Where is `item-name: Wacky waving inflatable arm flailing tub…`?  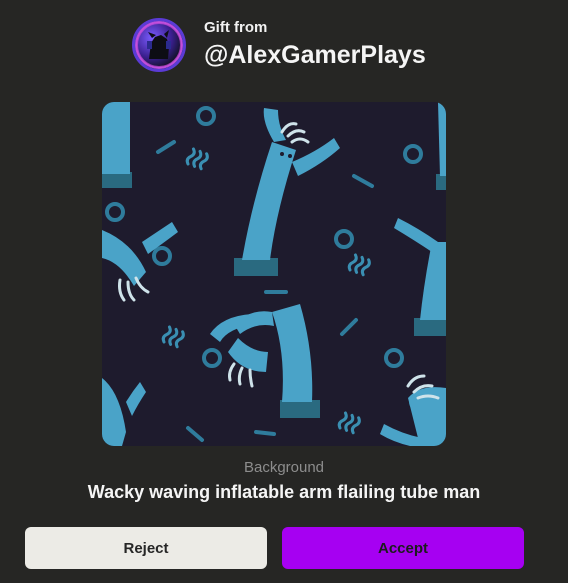
item-name: Wacky waving inflatable arm flailing tub… is located at coordinates (284, 492).